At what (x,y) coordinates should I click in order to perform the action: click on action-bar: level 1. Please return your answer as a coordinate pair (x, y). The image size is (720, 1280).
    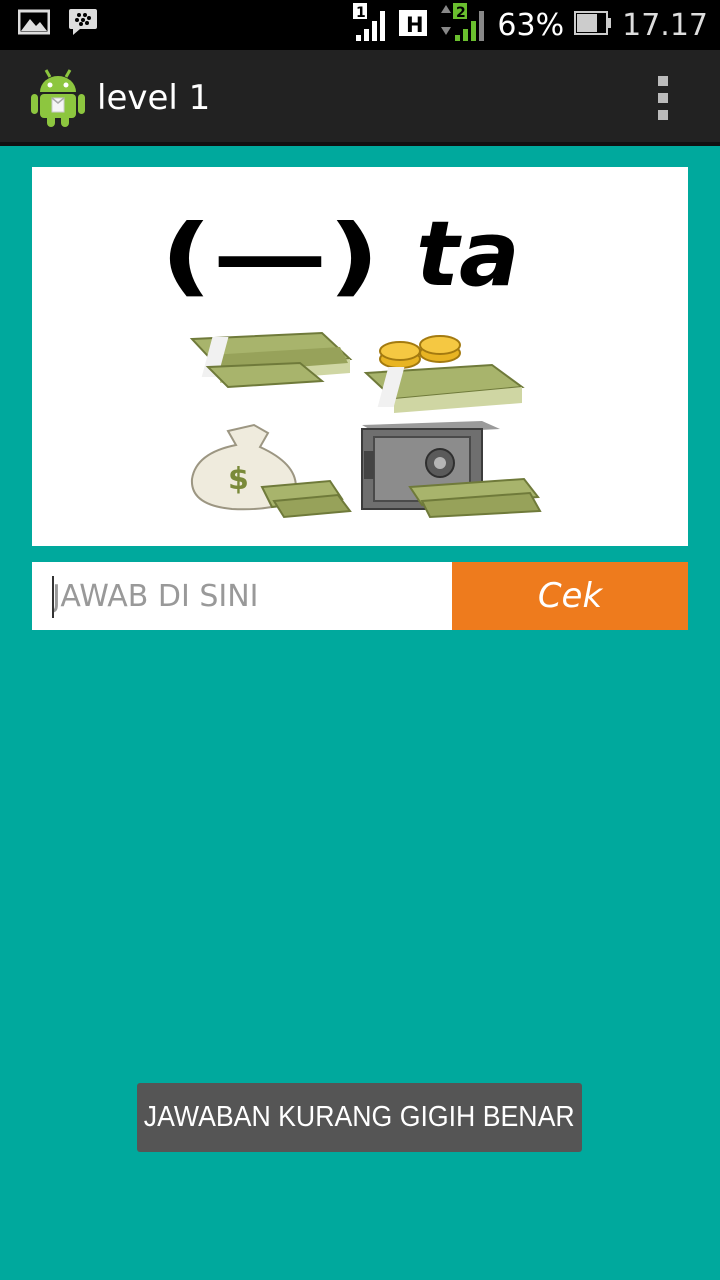
    Looking at the image, I should click on (360, 98).